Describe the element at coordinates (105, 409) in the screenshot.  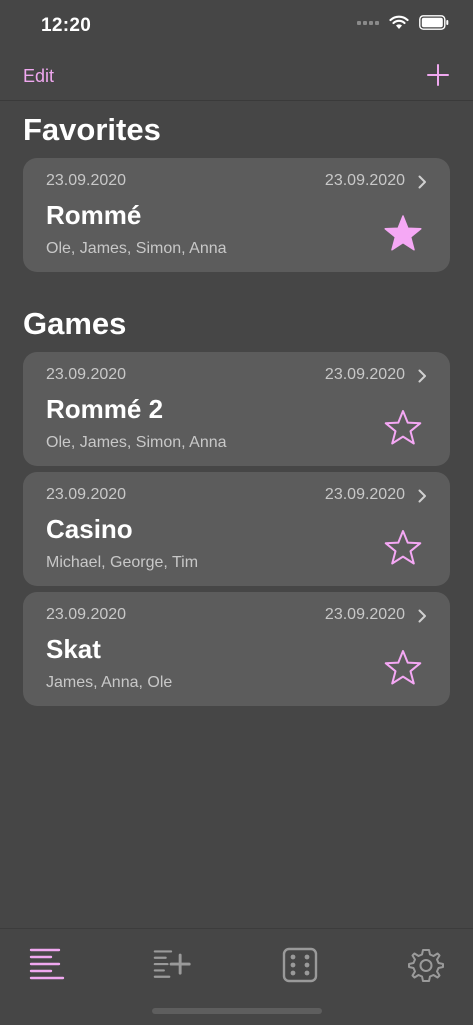
I see `card-game-name: Rommé 2` at that location.